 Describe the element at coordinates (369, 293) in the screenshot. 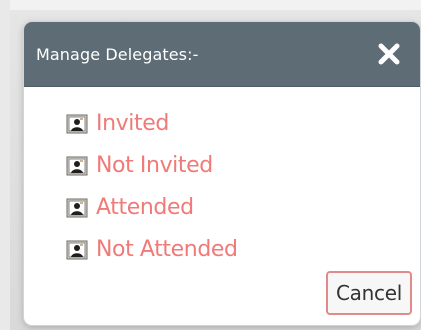

I see `cancel-button: Cancel` at that location.